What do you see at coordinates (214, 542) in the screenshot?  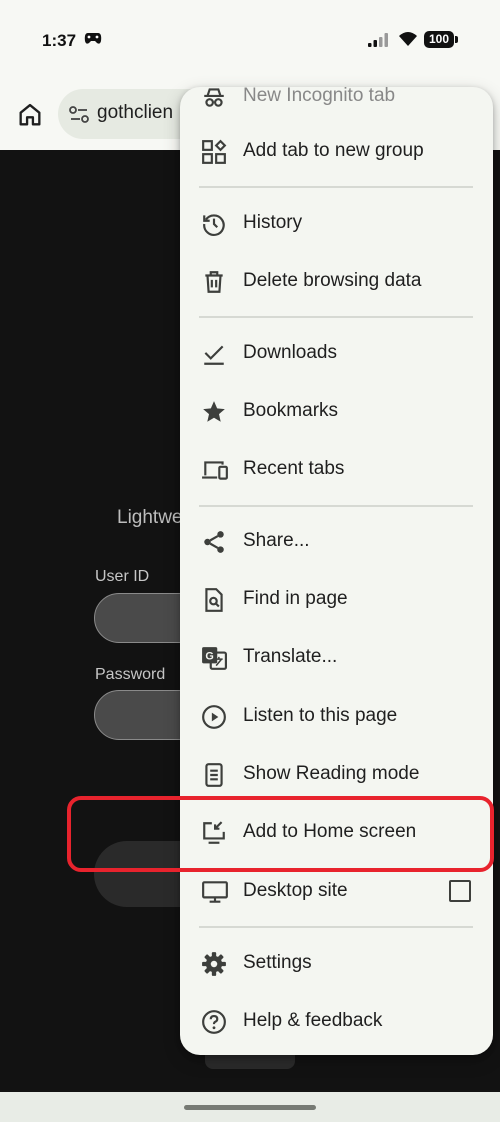 I see `share-icon` at bounding box center [214, 542].